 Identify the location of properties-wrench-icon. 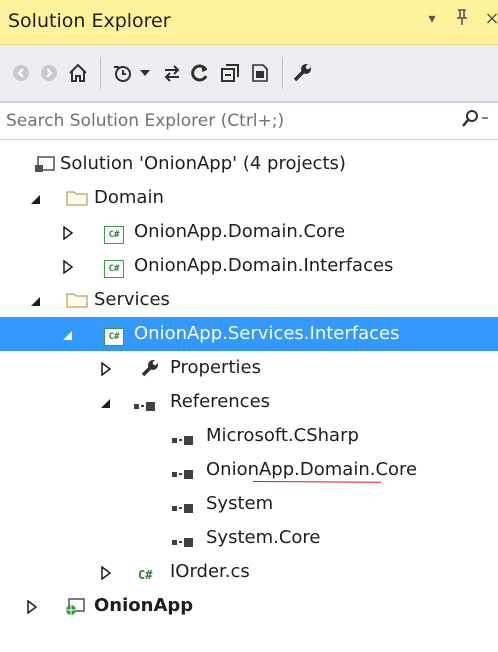
(302, 73).